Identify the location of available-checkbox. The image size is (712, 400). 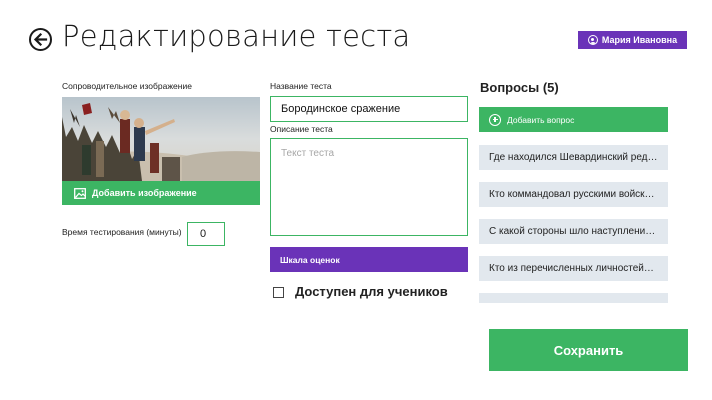
(278, 292).